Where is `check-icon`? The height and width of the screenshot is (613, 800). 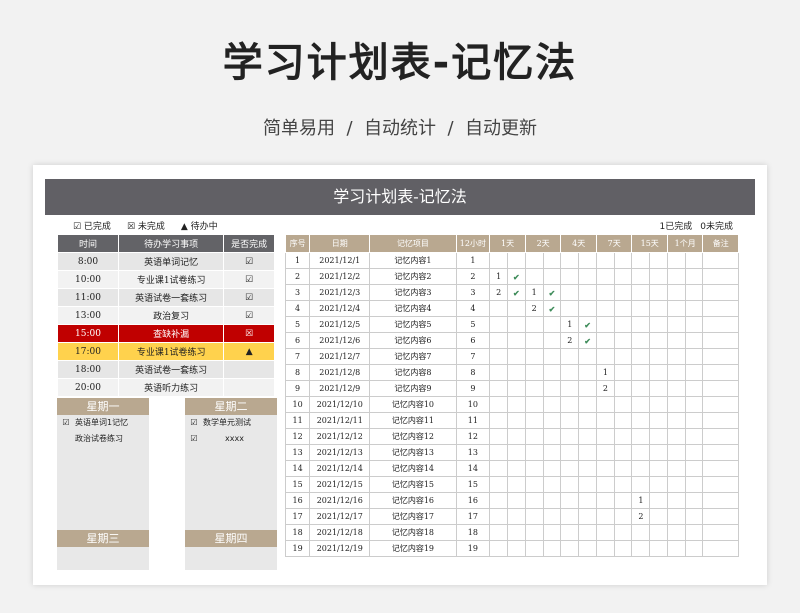 check-icon is located at coordinates (66, 439).